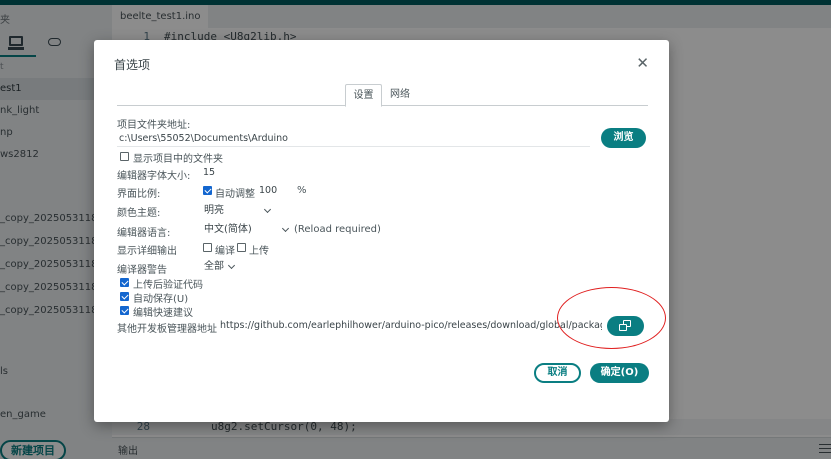 This screenshot has width=831, height=459. I want to click on boards-url-edit-button, so click(625, 326).